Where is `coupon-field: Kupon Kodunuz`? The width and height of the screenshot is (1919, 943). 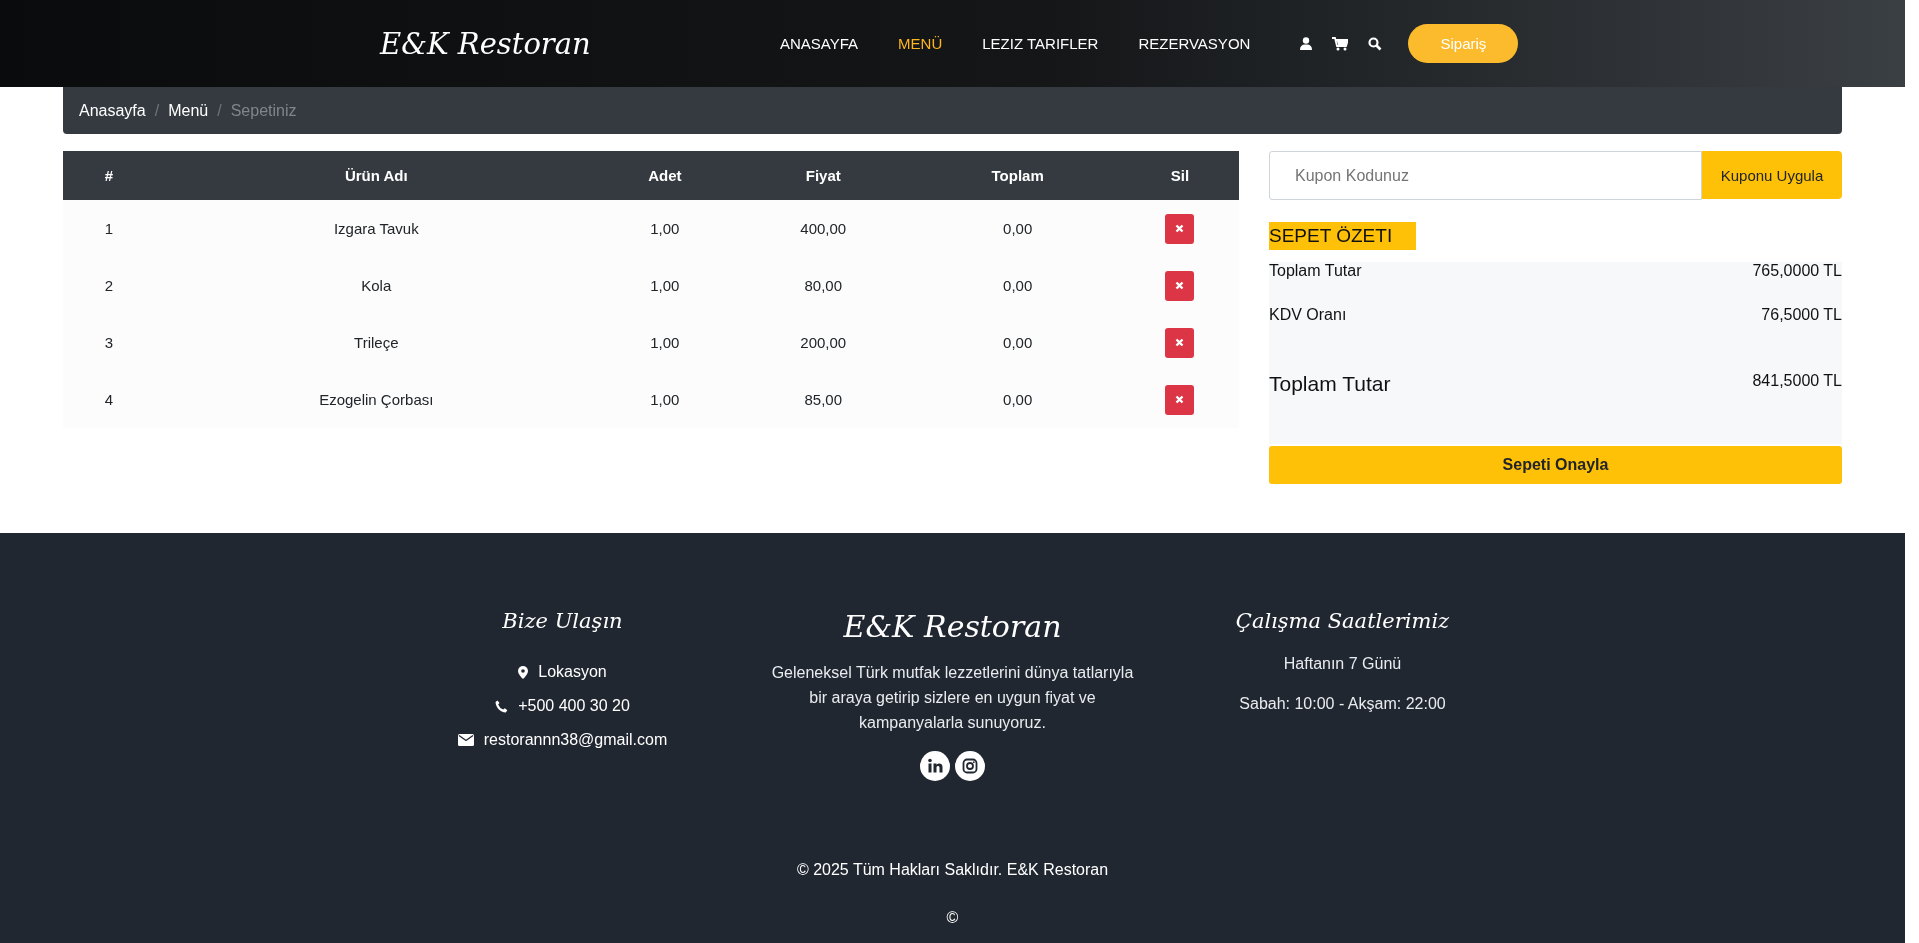
coupon-field: Kupon Kodunuz is located at coordinates (1485, 175).